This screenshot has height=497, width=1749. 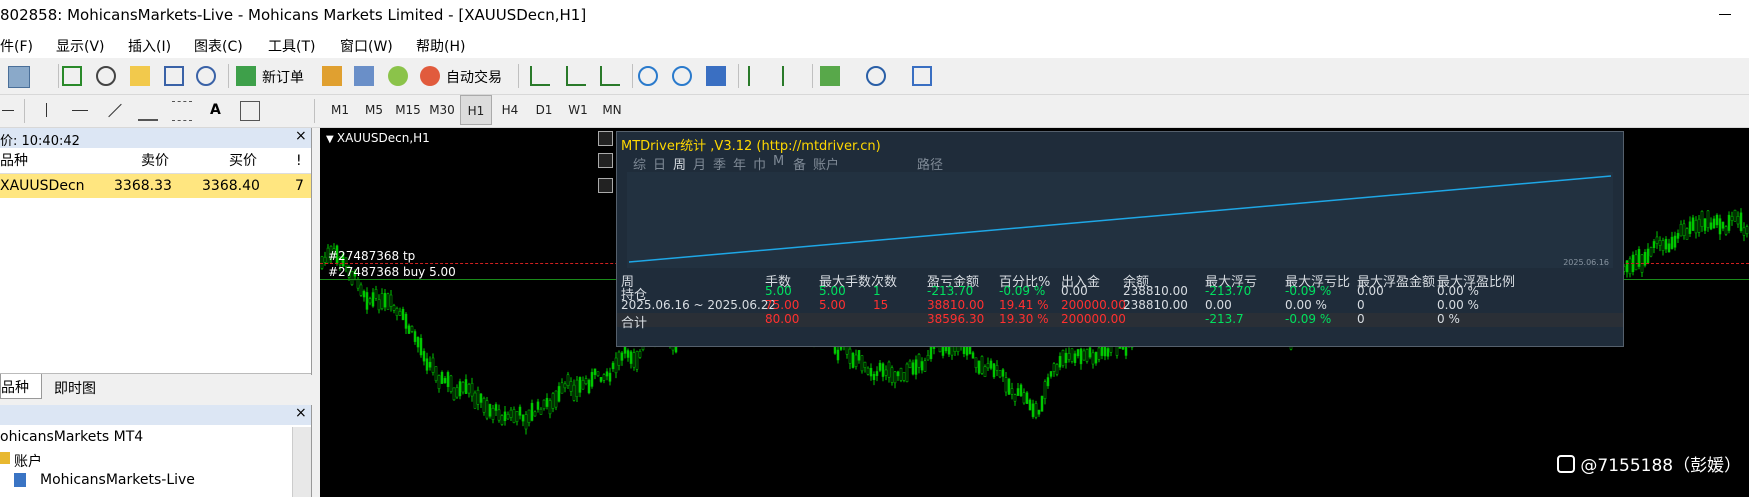 I want to click on crosshair-icon, so click(x=106, y=76).